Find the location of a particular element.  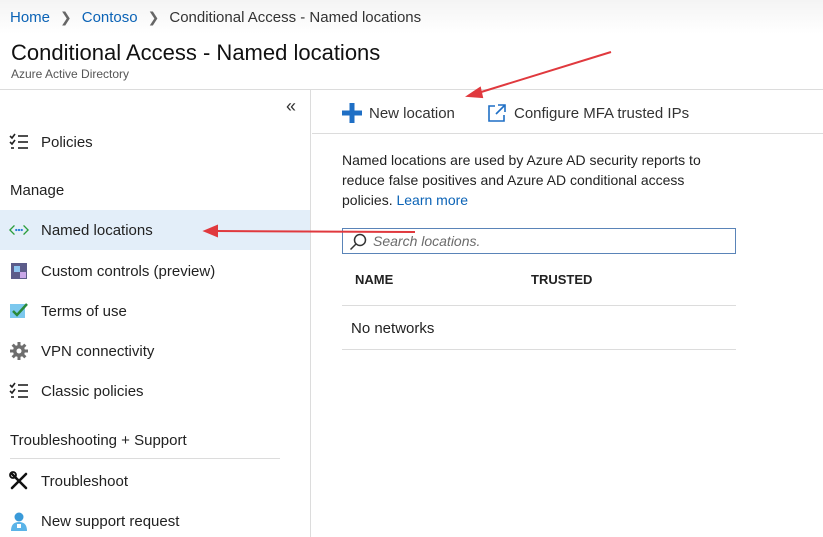

learn-more-link: Learn more is located at coordinates (432, 200).